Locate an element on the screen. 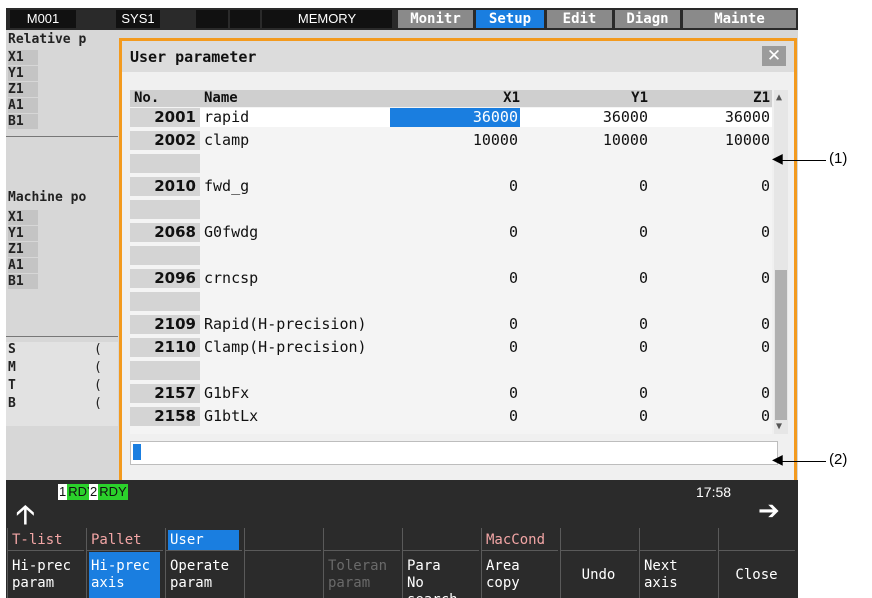 This screenshot has height=598, width=872. menu-key-label is located at coordinates (282, 575).